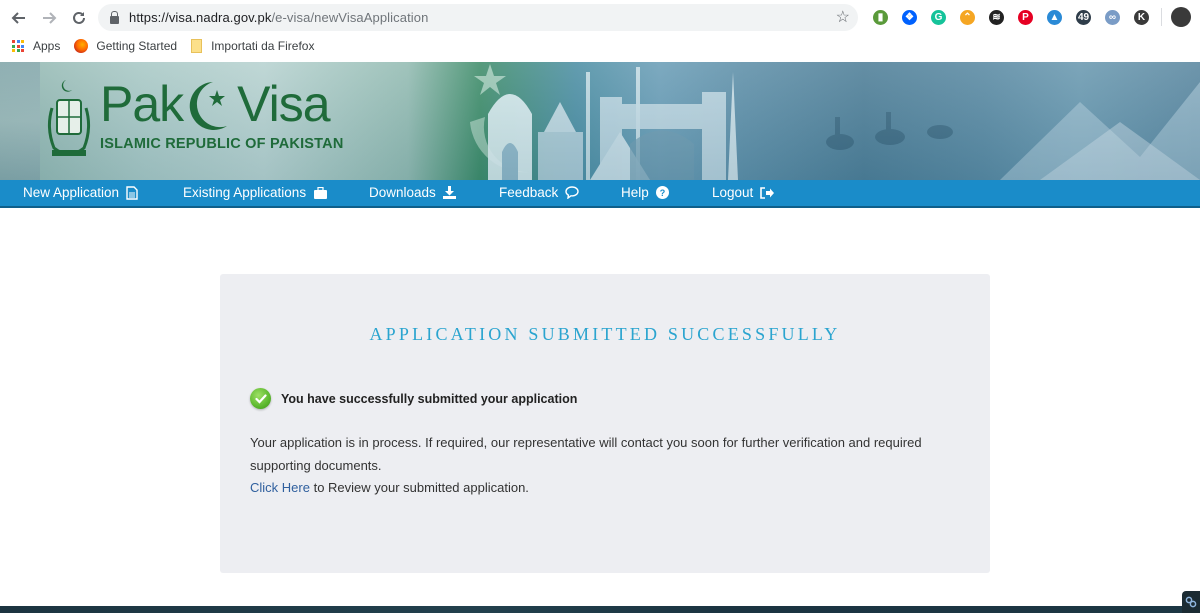  I want to click on buffer-icon: ≋, so click(996, 17).